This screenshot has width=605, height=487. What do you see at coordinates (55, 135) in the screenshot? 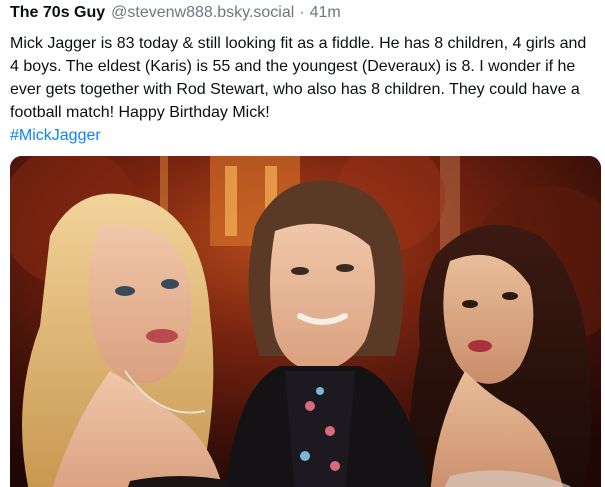
I see `hashtag-link: #MickJagger` at bounding box center [55, 135].